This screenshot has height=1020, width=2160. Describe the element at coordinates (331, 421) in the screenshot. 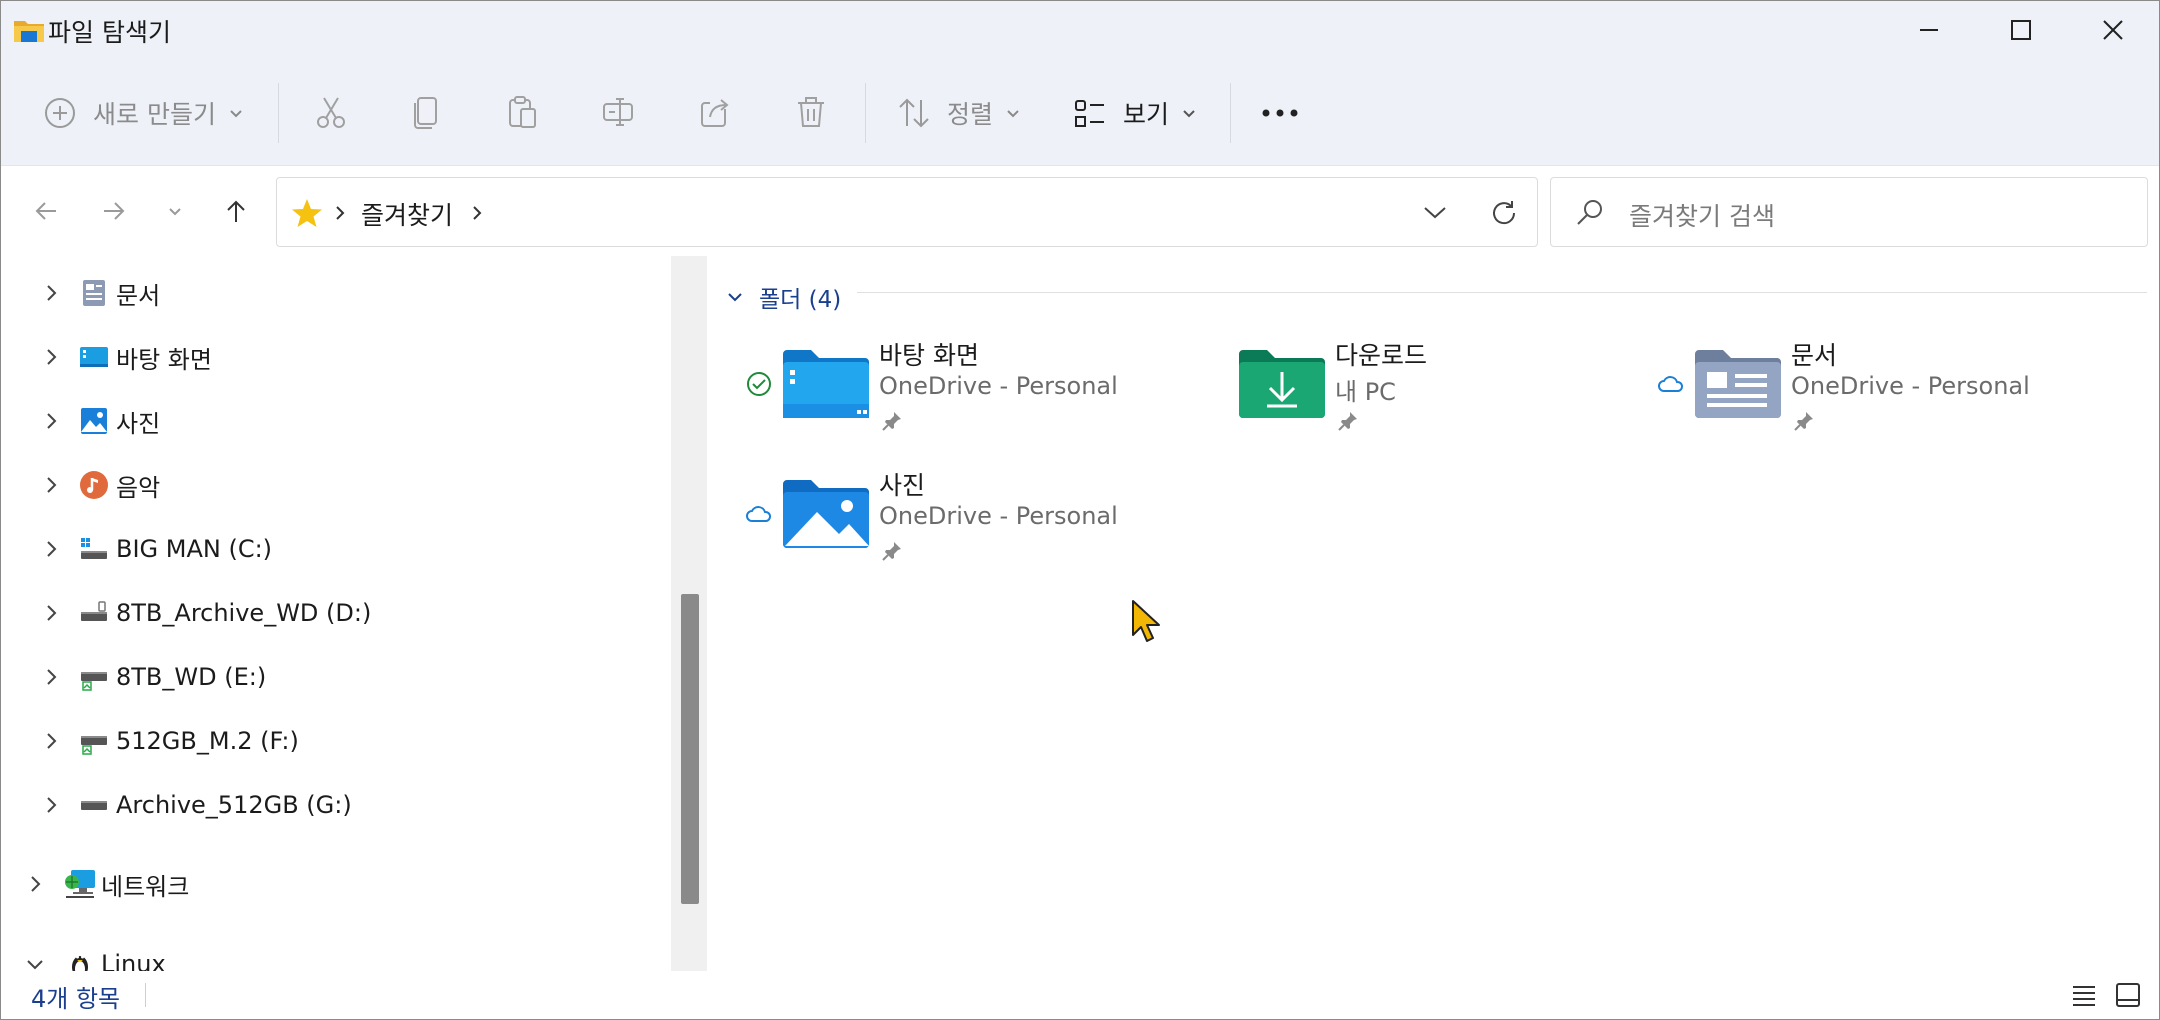

I see `nav-item-pictures: 사진` at that location.